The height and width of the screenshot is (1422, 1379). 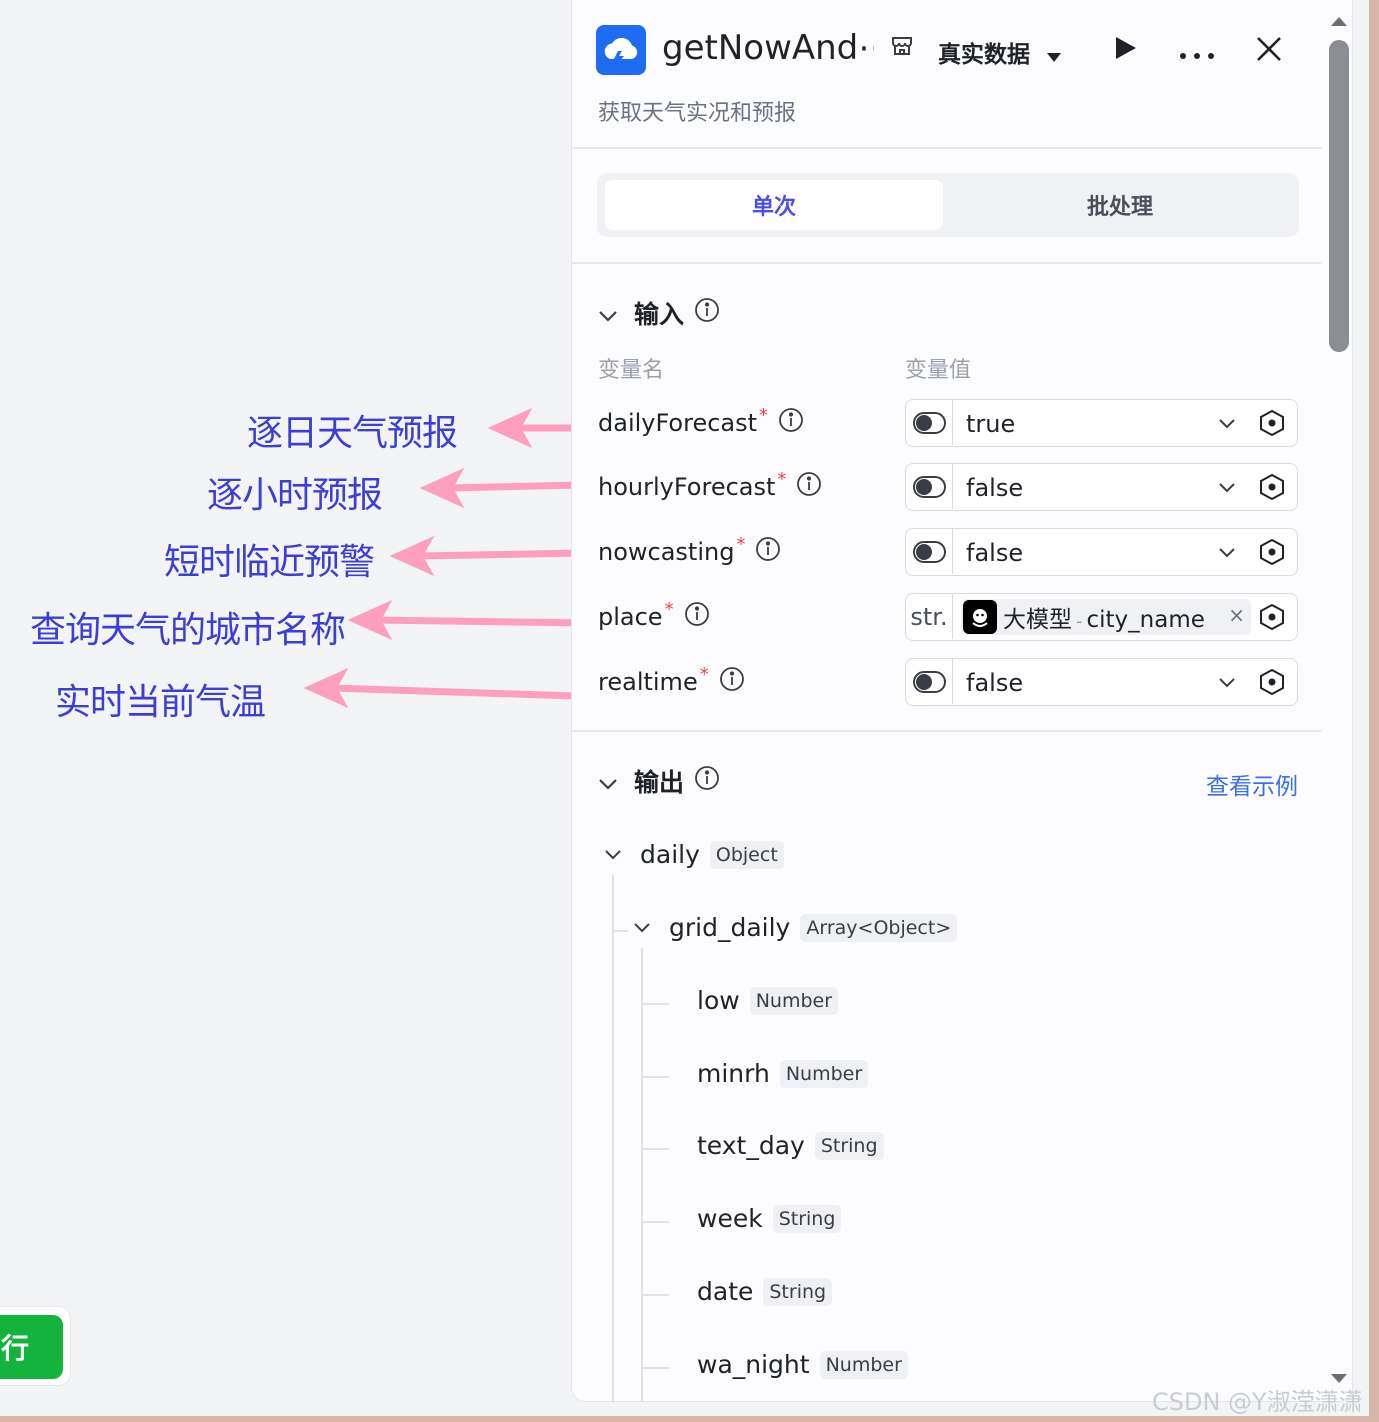 What do you see at coordinates (995, 553) in the screenshot?
I see `value-text: false` at bounding box center [995, 553].